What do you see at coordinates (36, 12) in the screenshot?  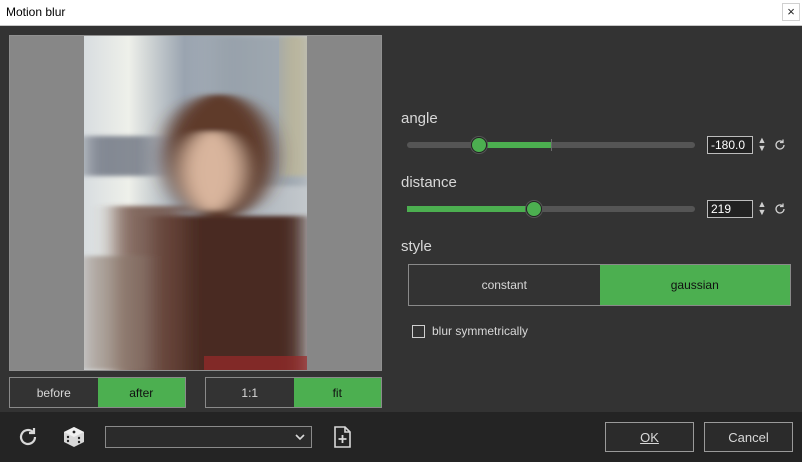 I see `window-title: Motion blur` at bounding box center [36, 12].